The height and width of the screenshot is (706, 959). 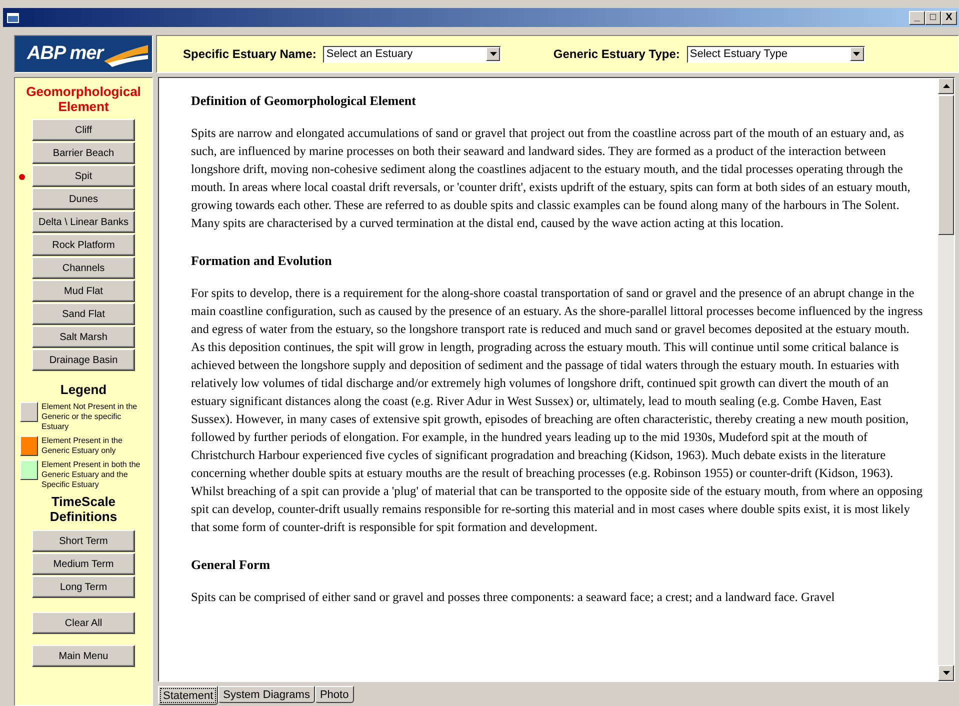 What do you see at coordinates (83, 656) in the screenshot?
I see `action-button: Main Menu` at bounding box center [83, 656].